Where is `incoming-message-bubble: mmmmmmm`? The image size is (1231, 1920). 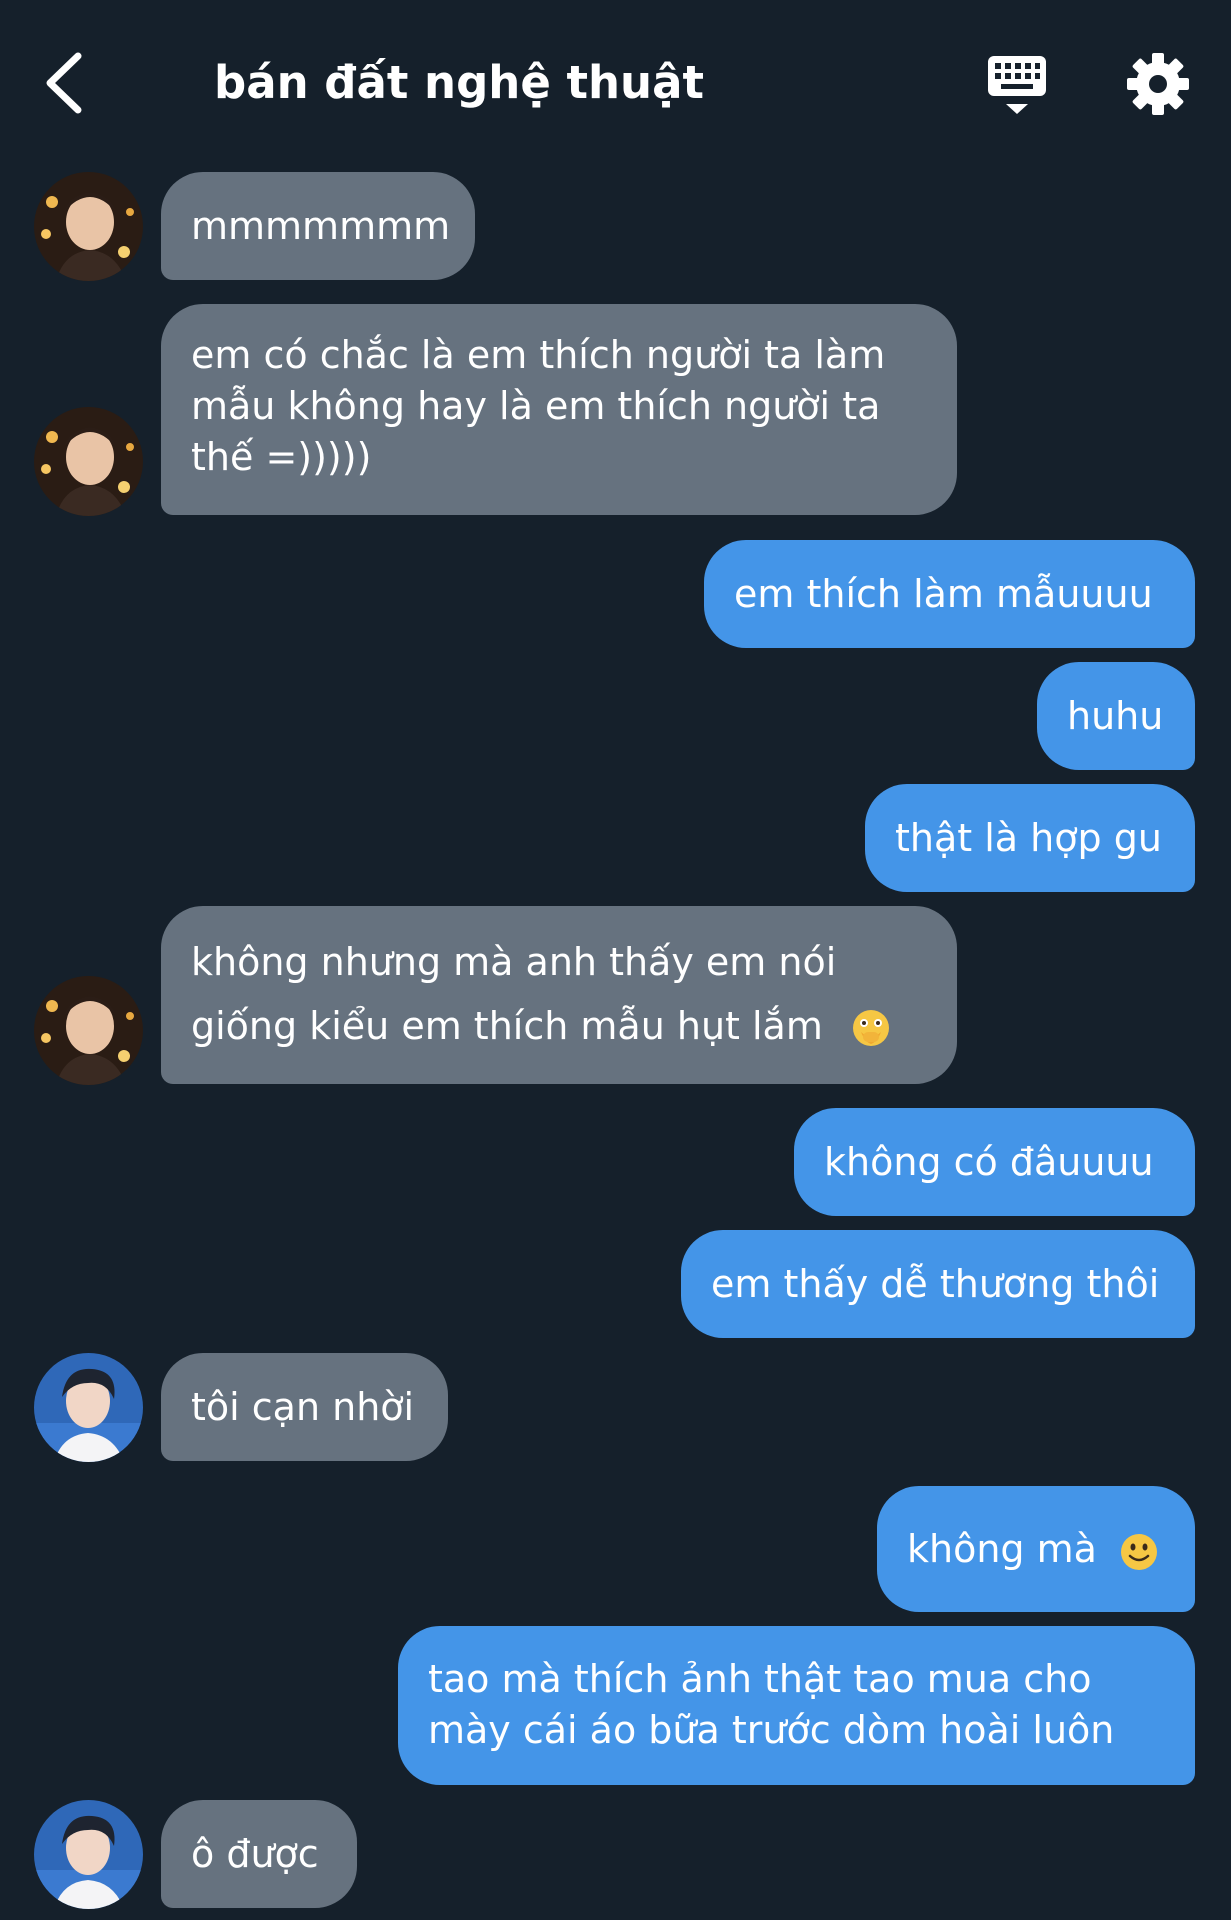 incoming-message-bubble: mmmmmmm is located at coordinates (318, 226).